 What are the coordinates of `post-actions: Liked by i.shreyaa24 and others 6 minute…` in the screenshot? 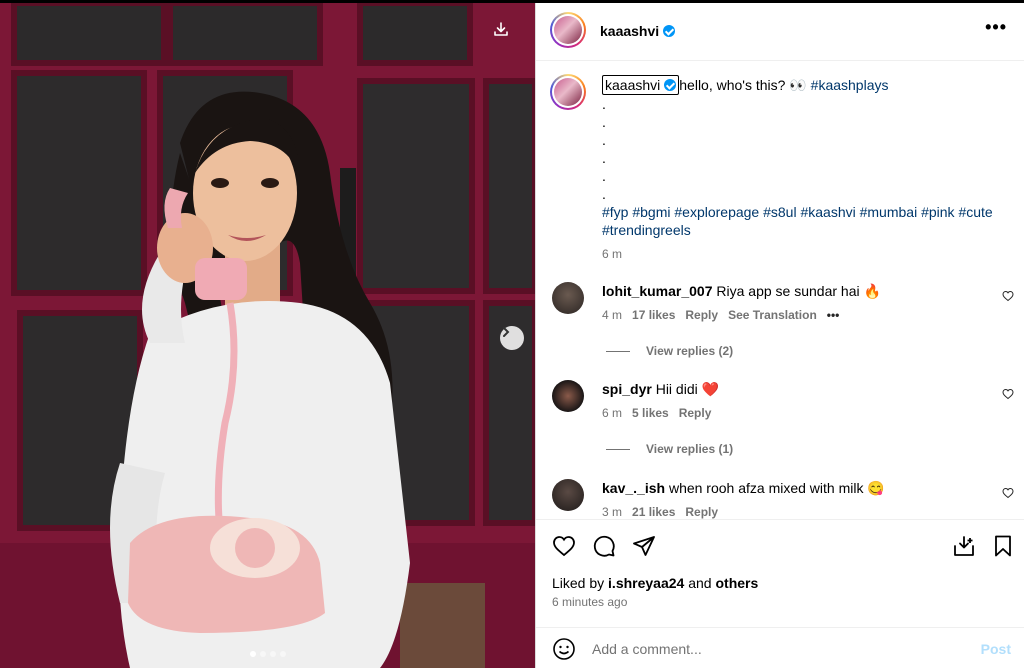 It's located at (780, 574).